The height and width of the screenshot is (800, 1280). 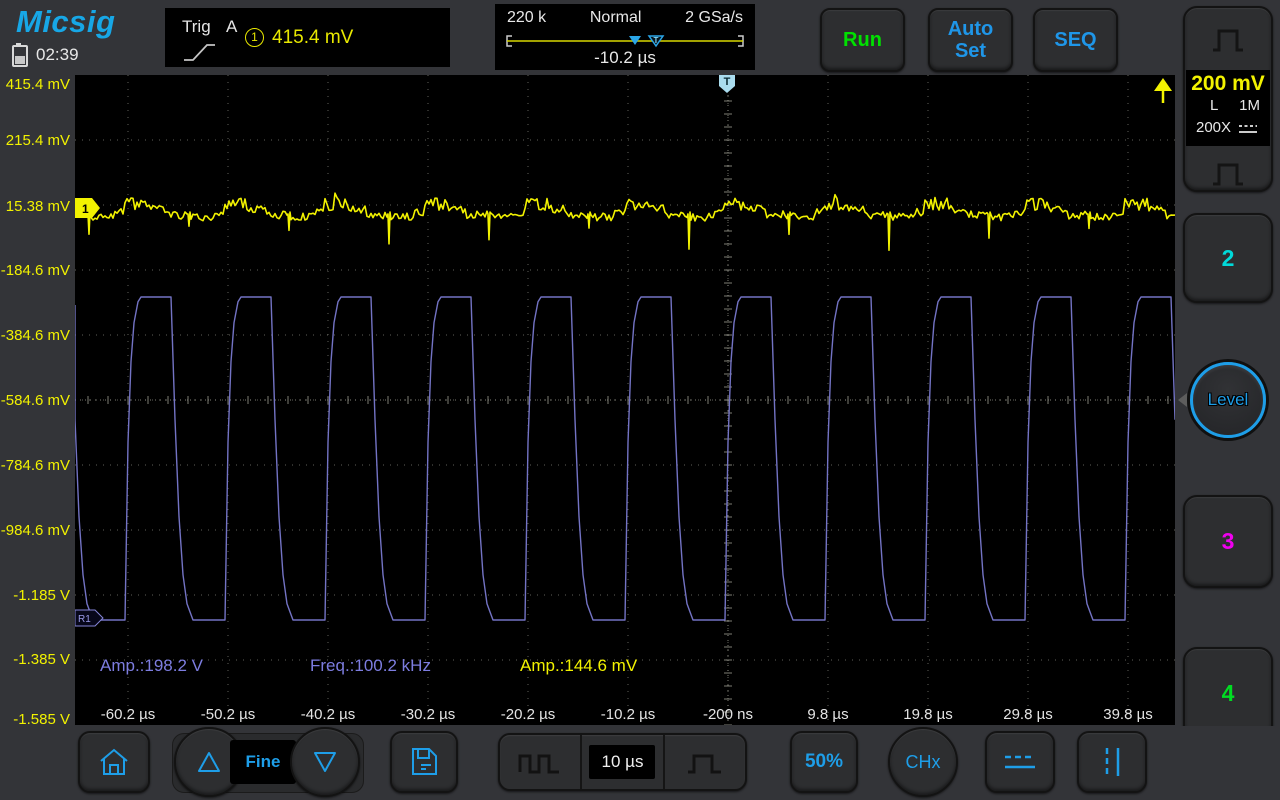 What do you see at coordinates (1182, 400) in the screenshot?
I see `knob-pointer-icon` at bounding box center [1182, 400].